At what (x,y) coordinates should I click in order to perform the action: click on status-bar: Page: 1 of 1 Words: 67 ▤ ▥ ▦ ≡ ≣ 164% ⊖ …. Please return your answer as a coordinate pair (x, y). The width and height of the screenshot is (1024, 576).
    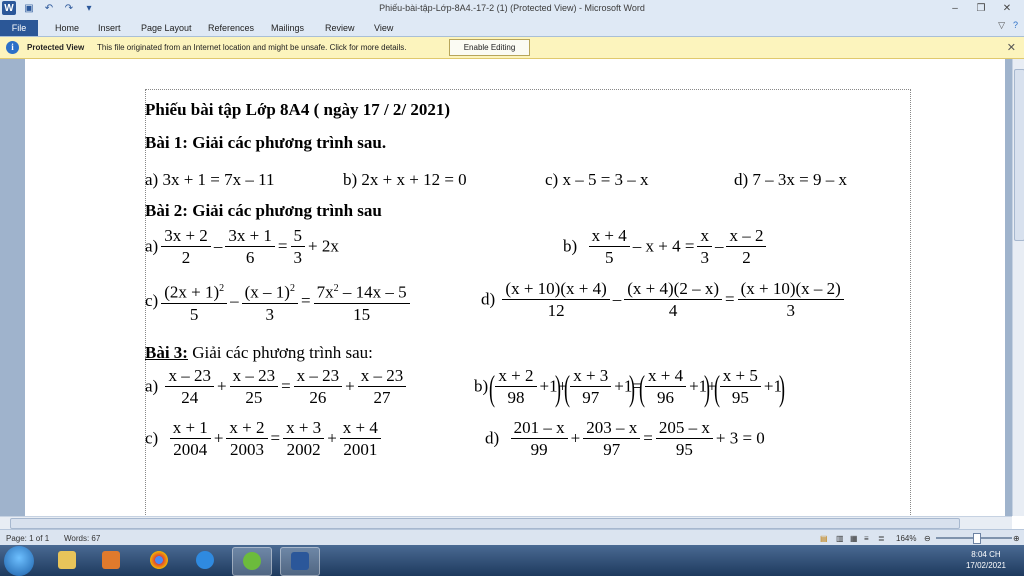
    Looking at the image, I should click on (512, 537).